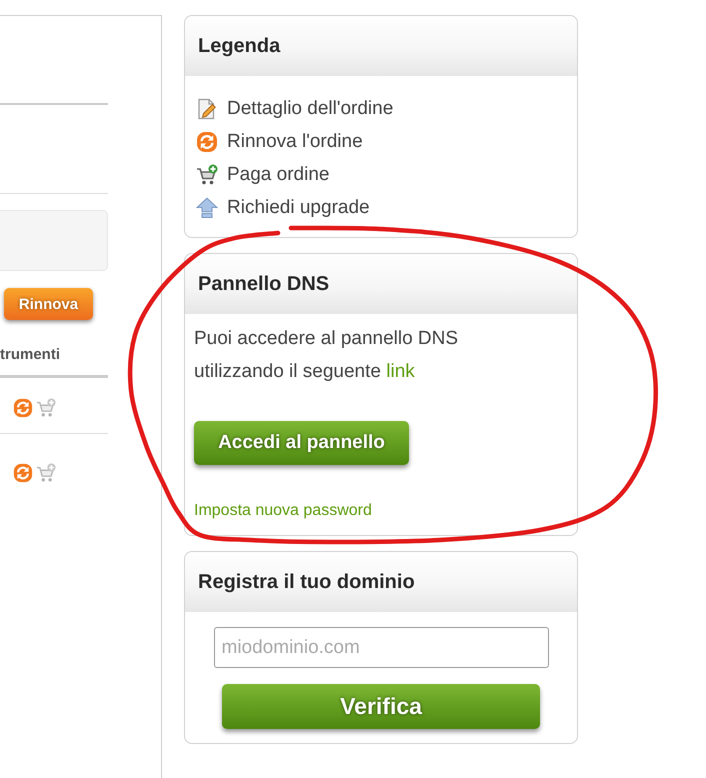 The height and width of the screenshot is (778, 706). Describe the element at coordinates (30, 354) in the screenshot. I see `column-header: trumenti` at that location.